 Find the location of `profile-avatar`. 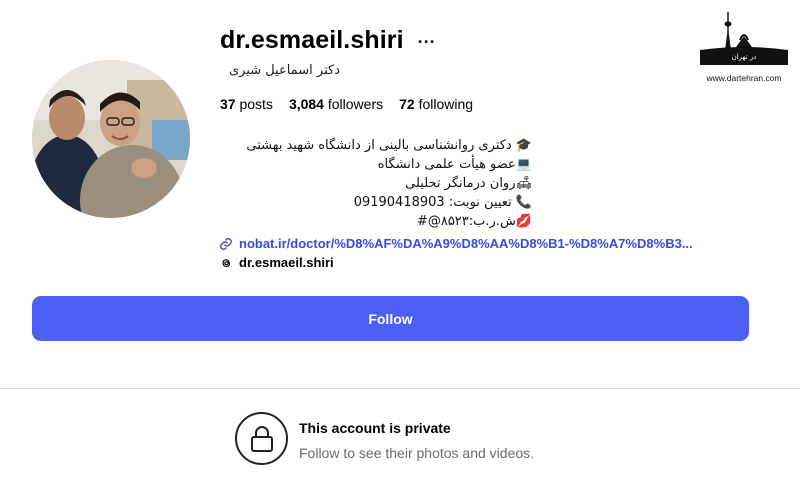

profile-avatar is located at coordinates (111, 139).